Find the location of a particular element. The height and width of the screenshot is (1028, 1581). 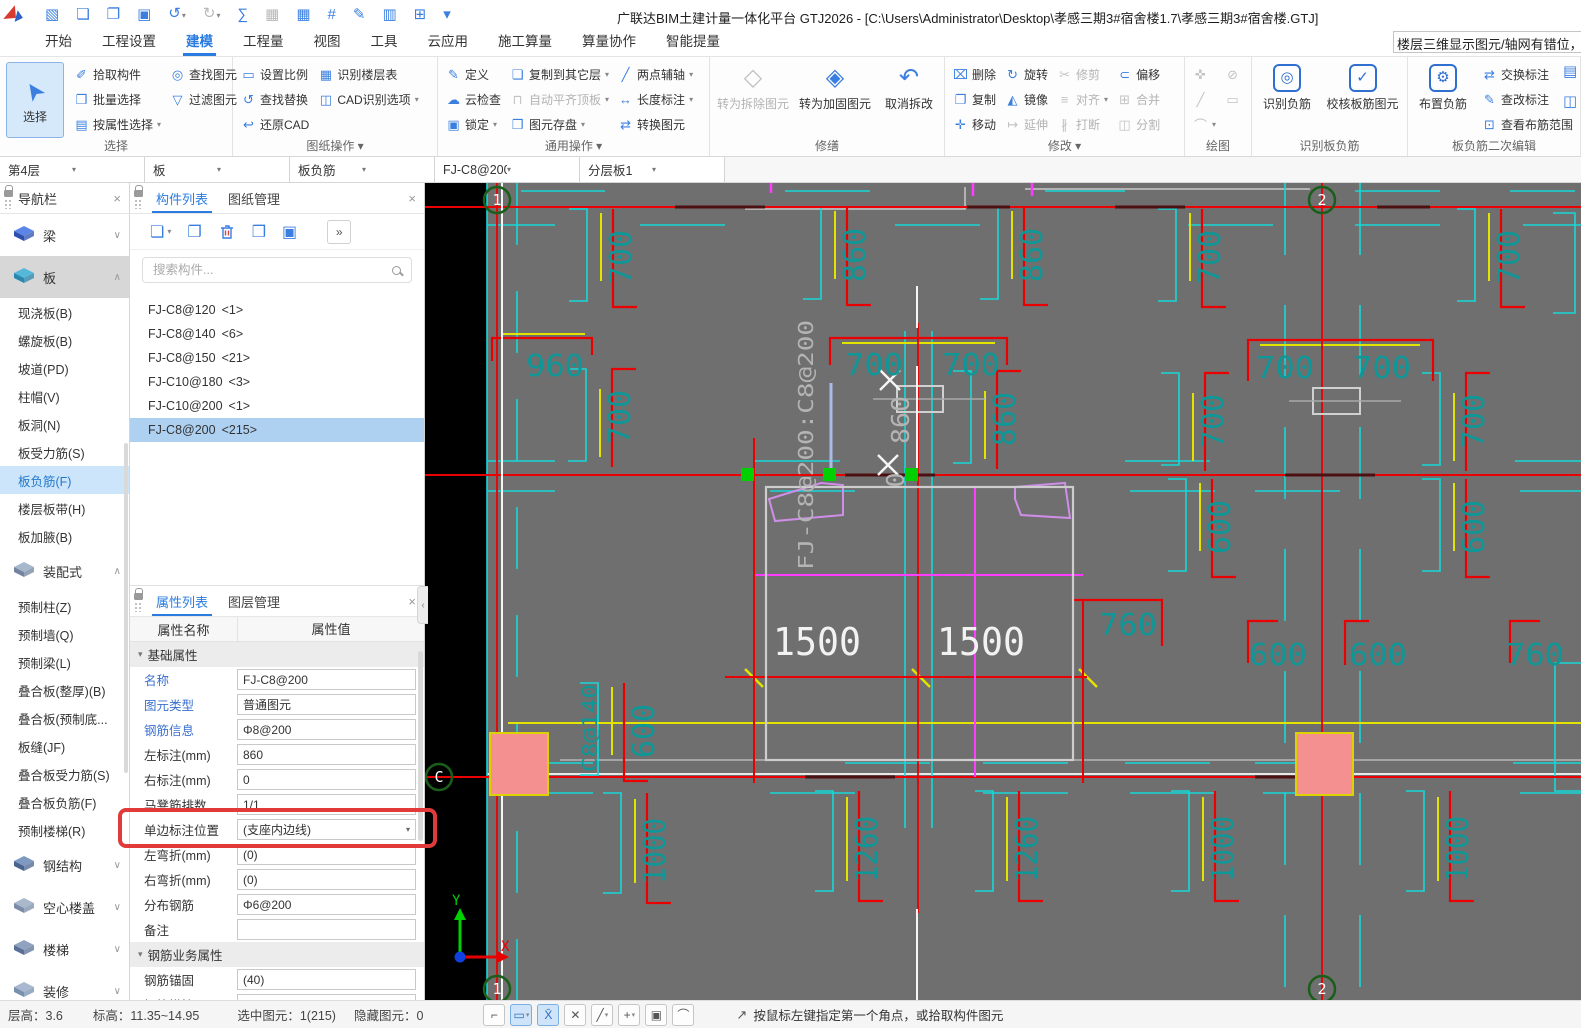

btn-draw-arc: ⌒ ▾ is located at coordinates (1204, 124).